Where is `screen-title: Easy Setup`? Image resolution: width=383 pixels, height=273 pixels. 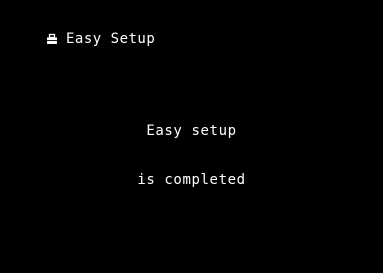 screen-title: Easy Setup is located at coordinates (111, 39).